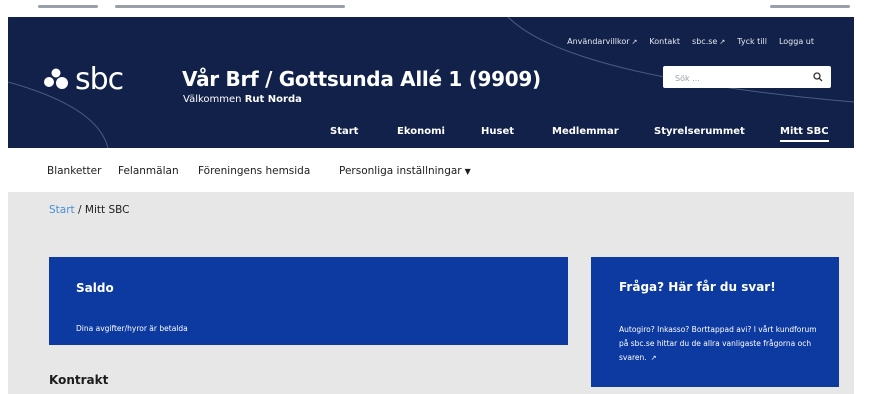  I want to click on contact-link: Kontakt, so click(664, 41).